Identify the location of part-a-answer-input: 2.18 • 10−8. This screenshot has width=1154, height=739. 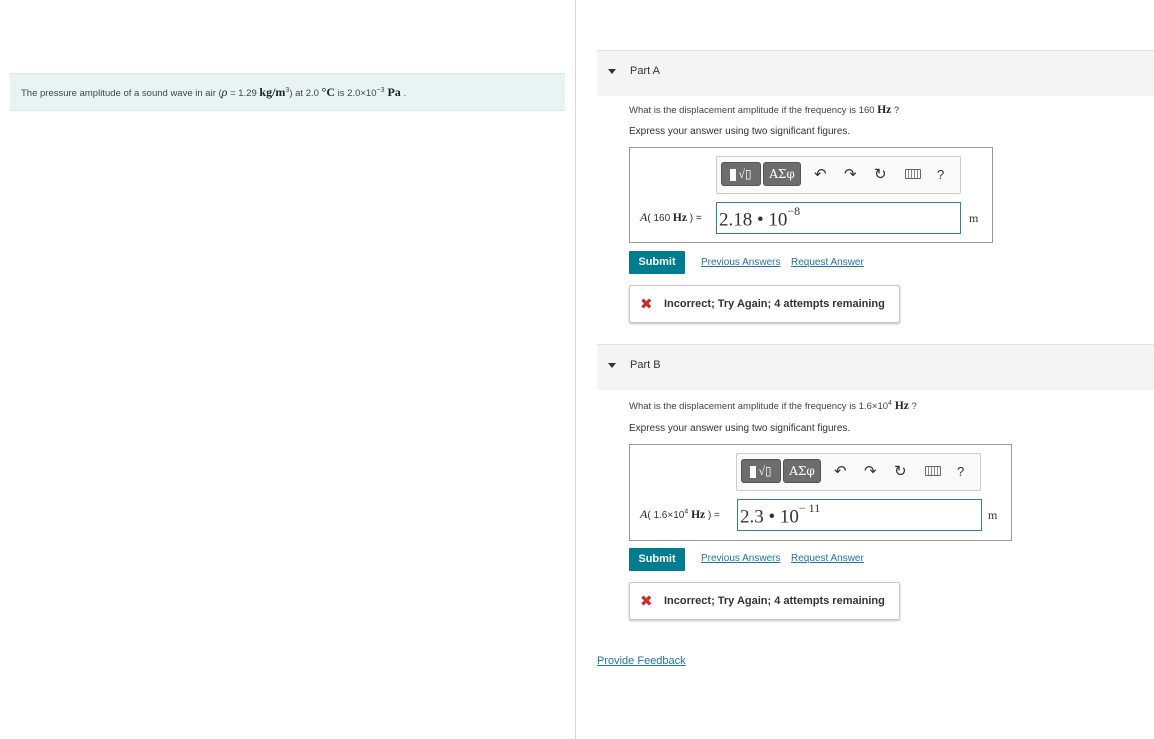
(838, 218).